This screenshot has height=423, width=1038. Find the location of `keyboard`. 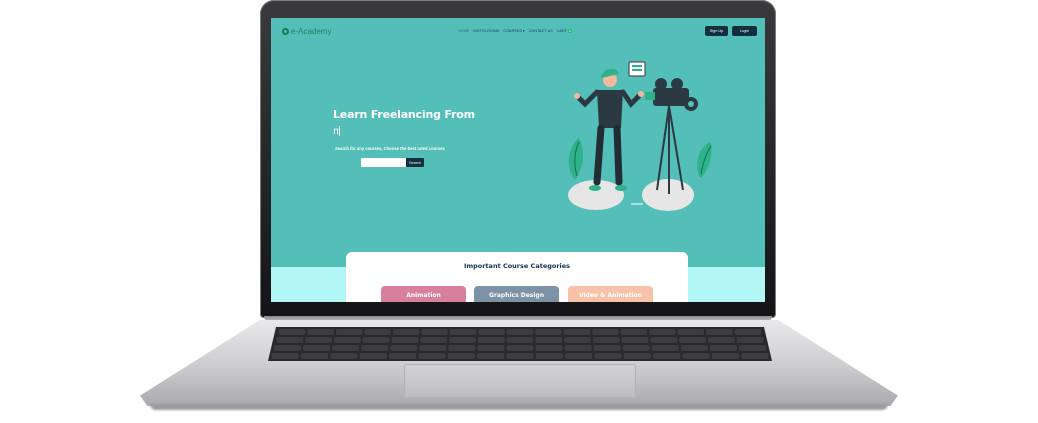

keyboard is located at coordinates (520, 344).